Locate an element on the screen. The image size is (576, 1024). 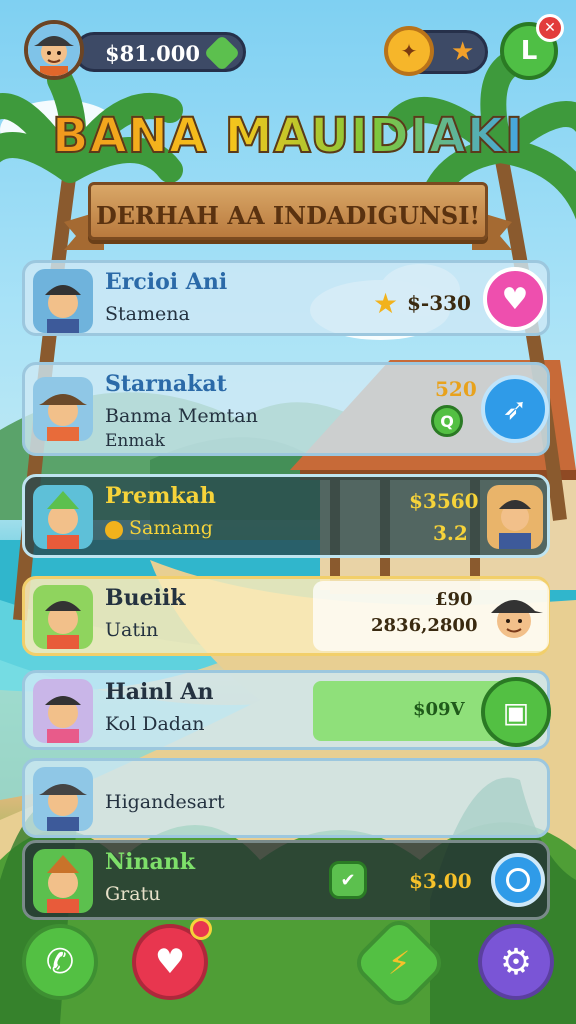
phone-icon: ✆ is located at coordinates (60, 962).